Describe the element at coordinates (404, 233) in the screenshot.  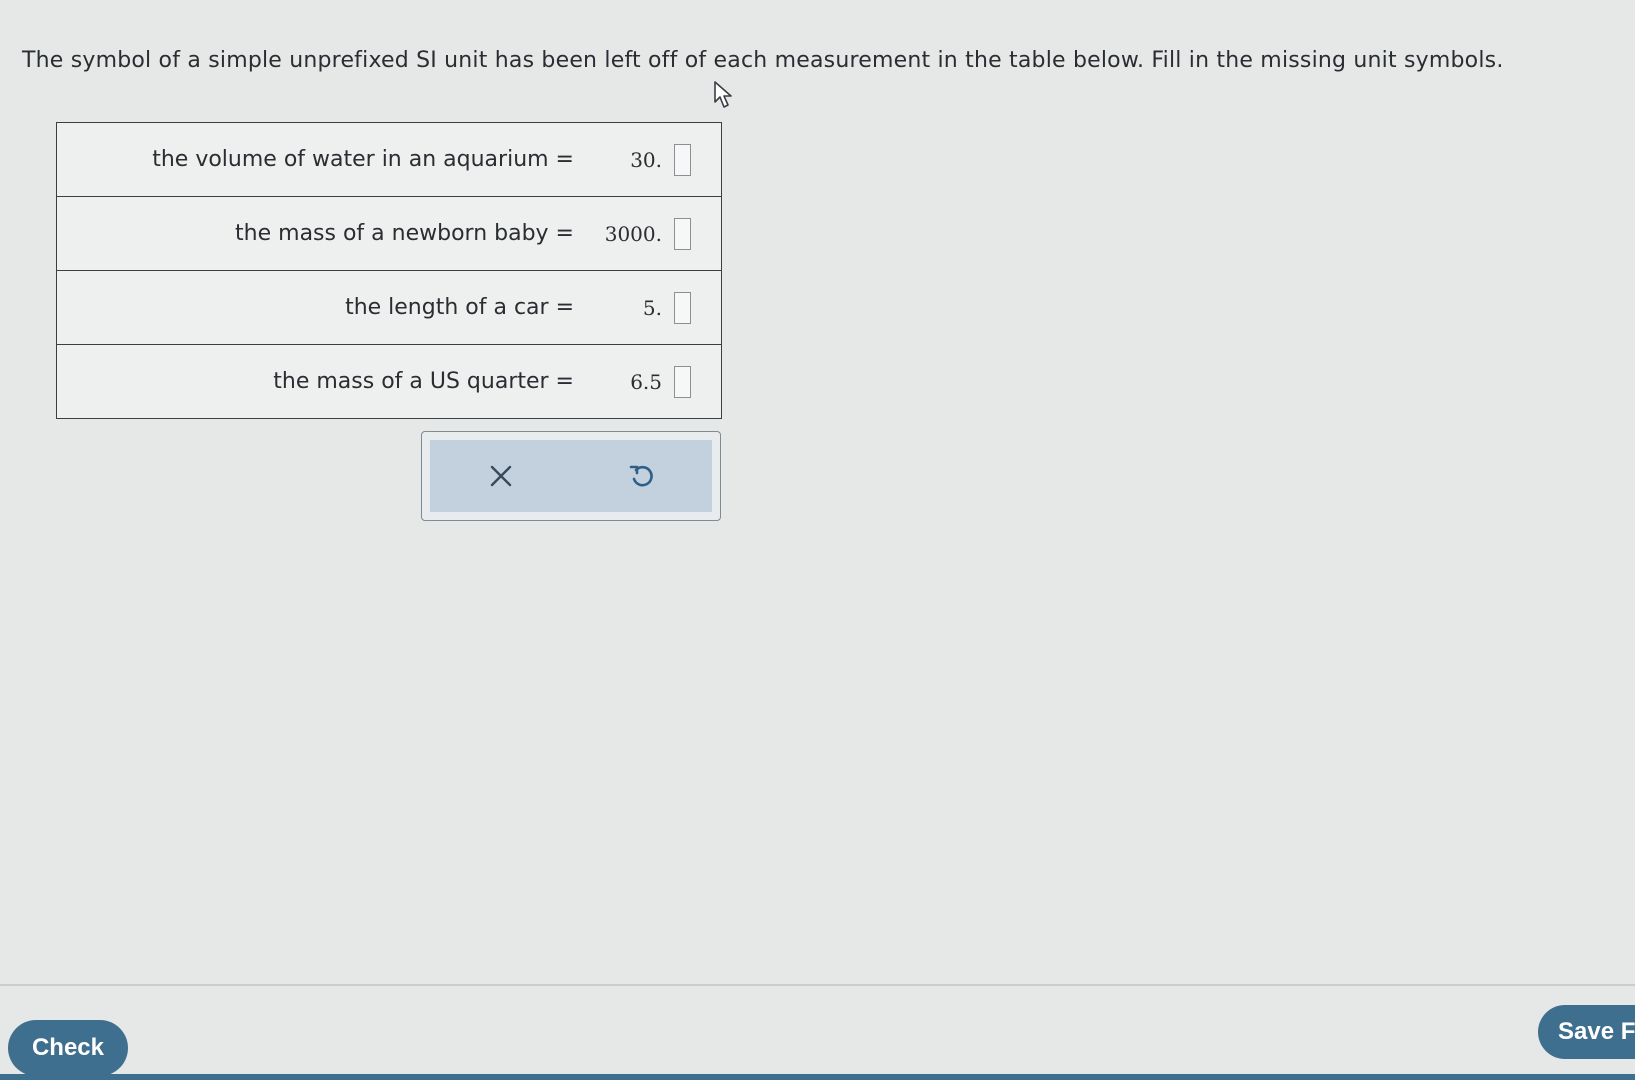
I see `measurement-label: the mass of a newborn baby =` at that location.